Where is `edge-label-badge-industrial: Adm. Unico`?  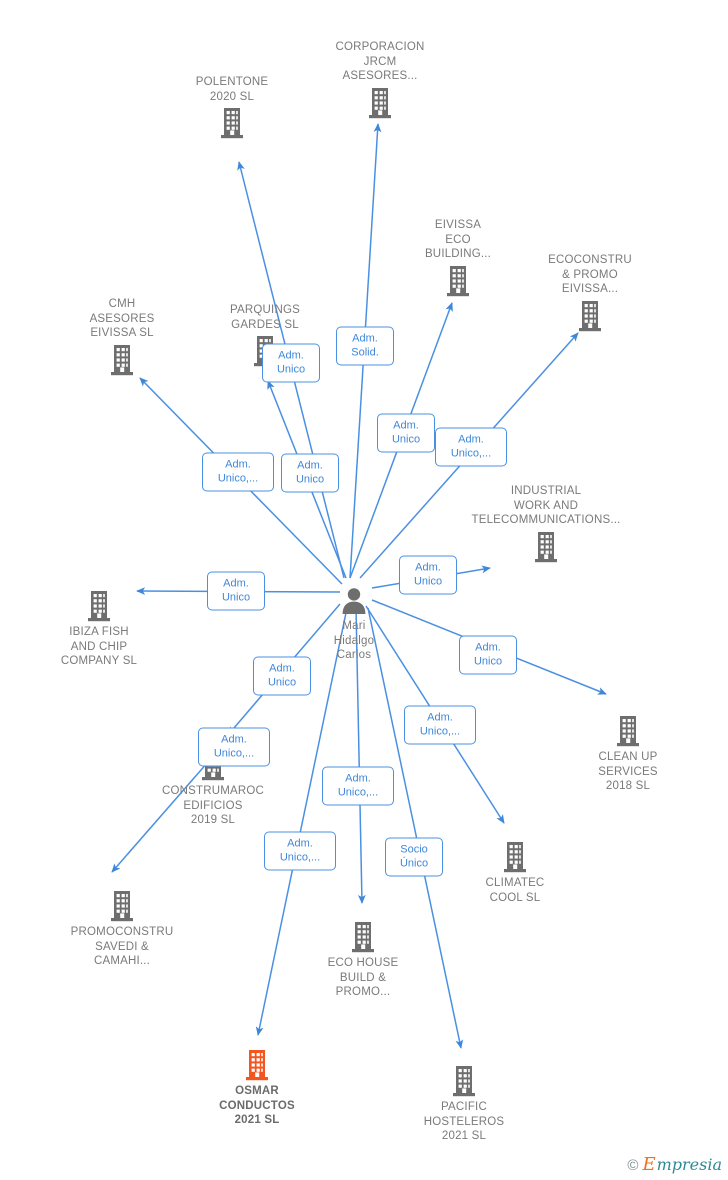 edge-label-badge-industrial: Adm. Unico is located at coordinates (428, 575).